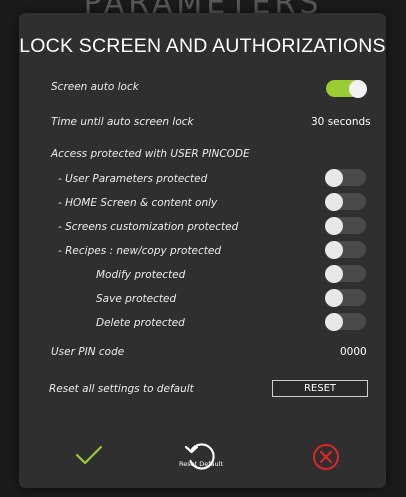 Image resolution: width=406 pixels, height=497 pixels. Describe the element at coordinates (150, 154) in the screenshot. I see `access-protected-label: Access protected with USER PINCODE` at that location.